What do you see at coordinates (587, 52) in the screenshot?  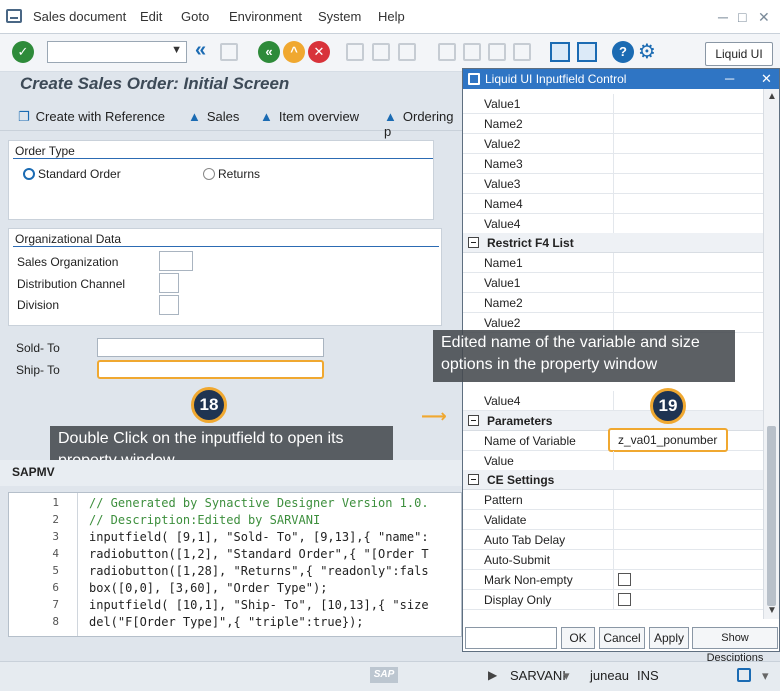 I see `shortcut-icon` at bounding box center [587, 52].